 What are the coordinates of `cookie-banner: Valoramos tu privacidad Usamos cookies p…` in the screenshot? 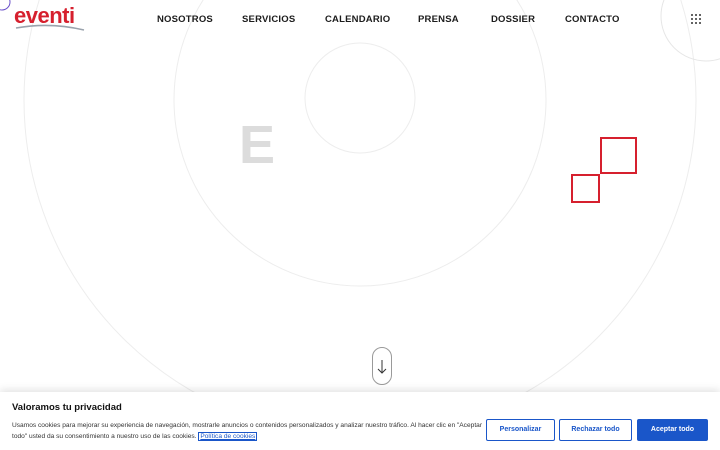 It's located at (360, 421).